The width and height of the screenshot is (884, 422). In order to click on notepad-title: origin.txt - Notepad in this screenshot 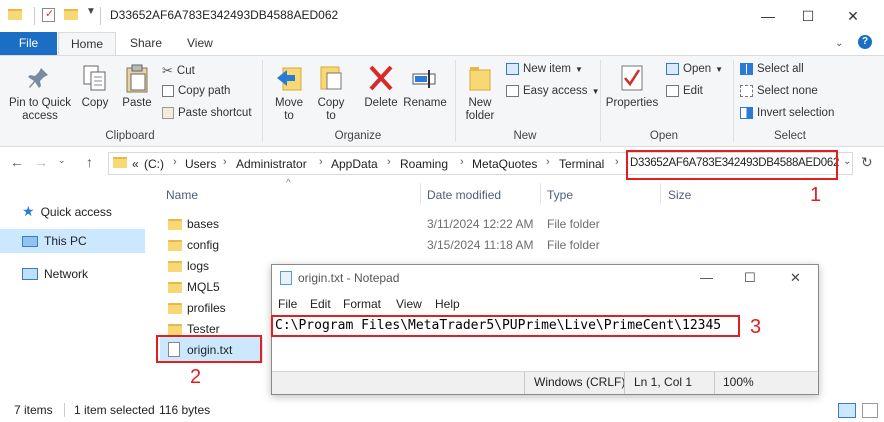, I will do `click(349, 278)`.